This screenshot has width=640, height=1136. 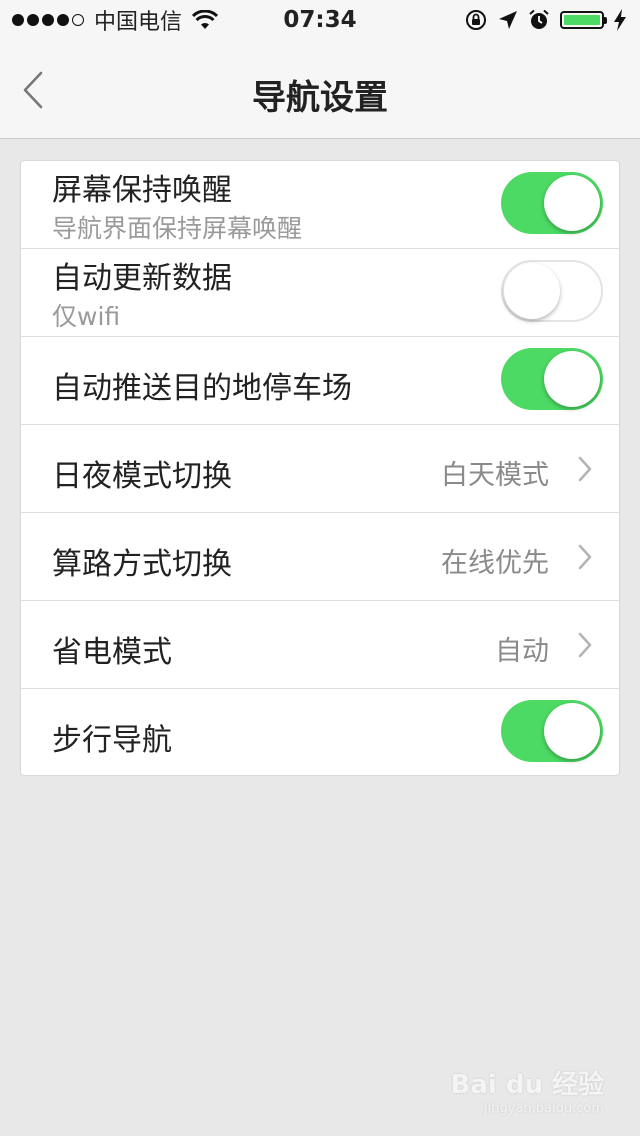 I want to click on chevron-left-icon, so click(x=33, y=90).